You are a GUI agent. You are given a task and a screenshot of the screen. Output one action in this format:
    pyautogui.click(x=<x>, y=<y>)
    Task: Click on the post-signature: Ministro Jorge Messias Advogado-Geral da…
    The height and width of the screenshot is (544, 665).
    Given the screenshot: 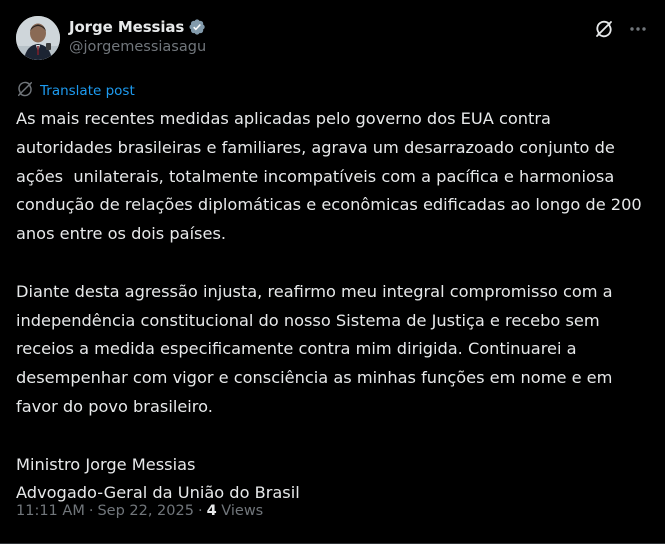 What is the action you would take?
    pyautogui.click(x=158, y=478)
    